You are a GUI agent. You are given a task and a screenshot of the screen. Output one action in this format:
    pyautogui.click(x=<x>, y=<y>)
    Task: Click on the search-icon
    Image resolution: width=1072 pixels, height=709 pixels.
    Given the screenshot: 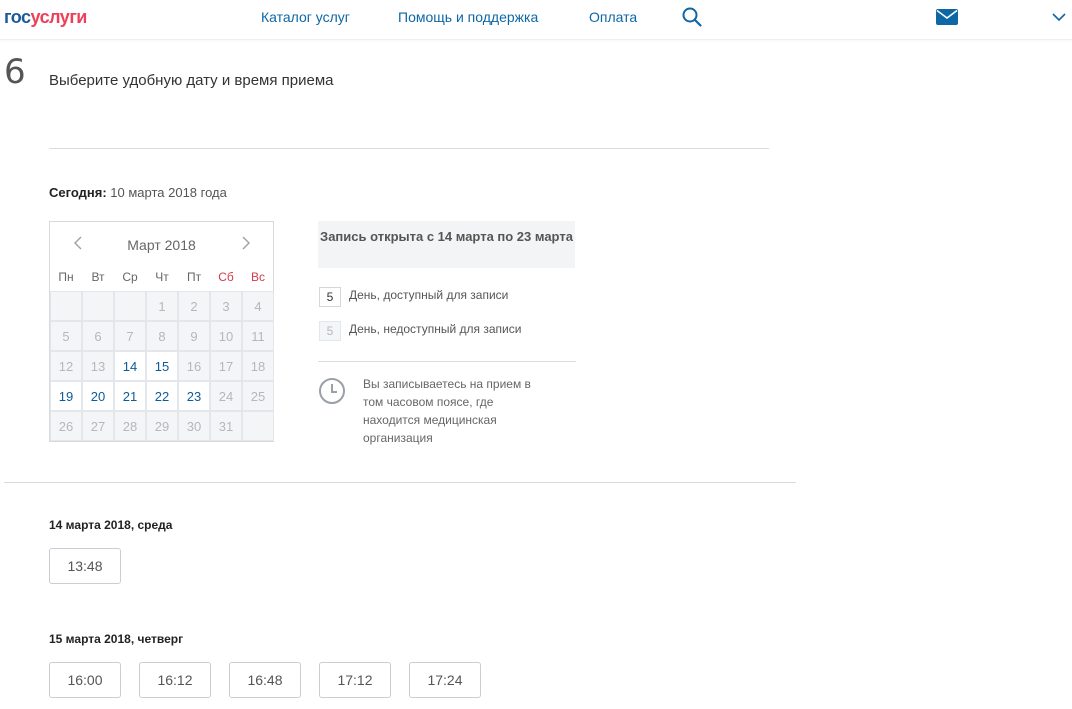 What is the action you would take?
    pyautogui.click(x=692, y=17)
    